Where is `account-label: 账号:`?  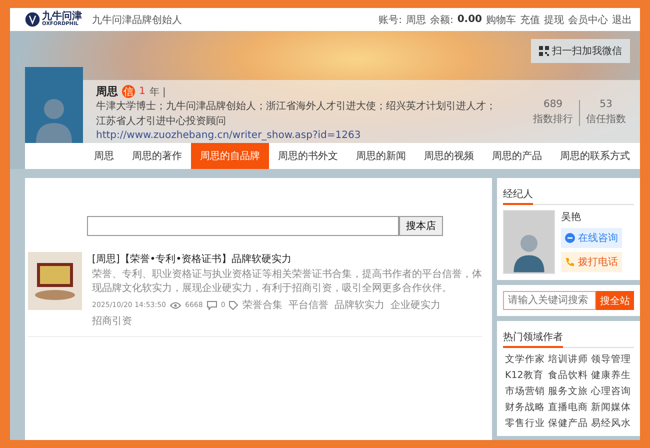
account-label: 账号: is located at coordinates (390, 20).